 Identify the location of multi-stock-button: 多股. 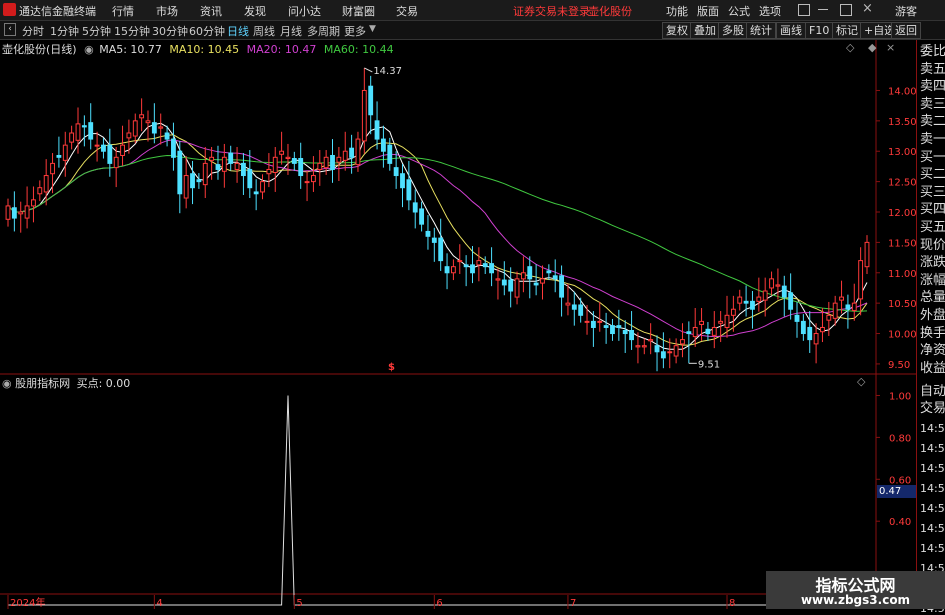
(733, 30).